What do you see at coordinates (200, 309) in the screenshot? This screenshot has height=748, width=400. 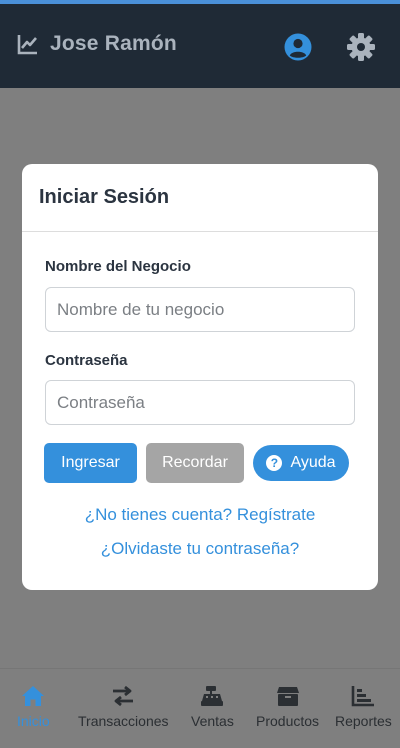 I see `business-name-input` at bounding box center [200, 309].